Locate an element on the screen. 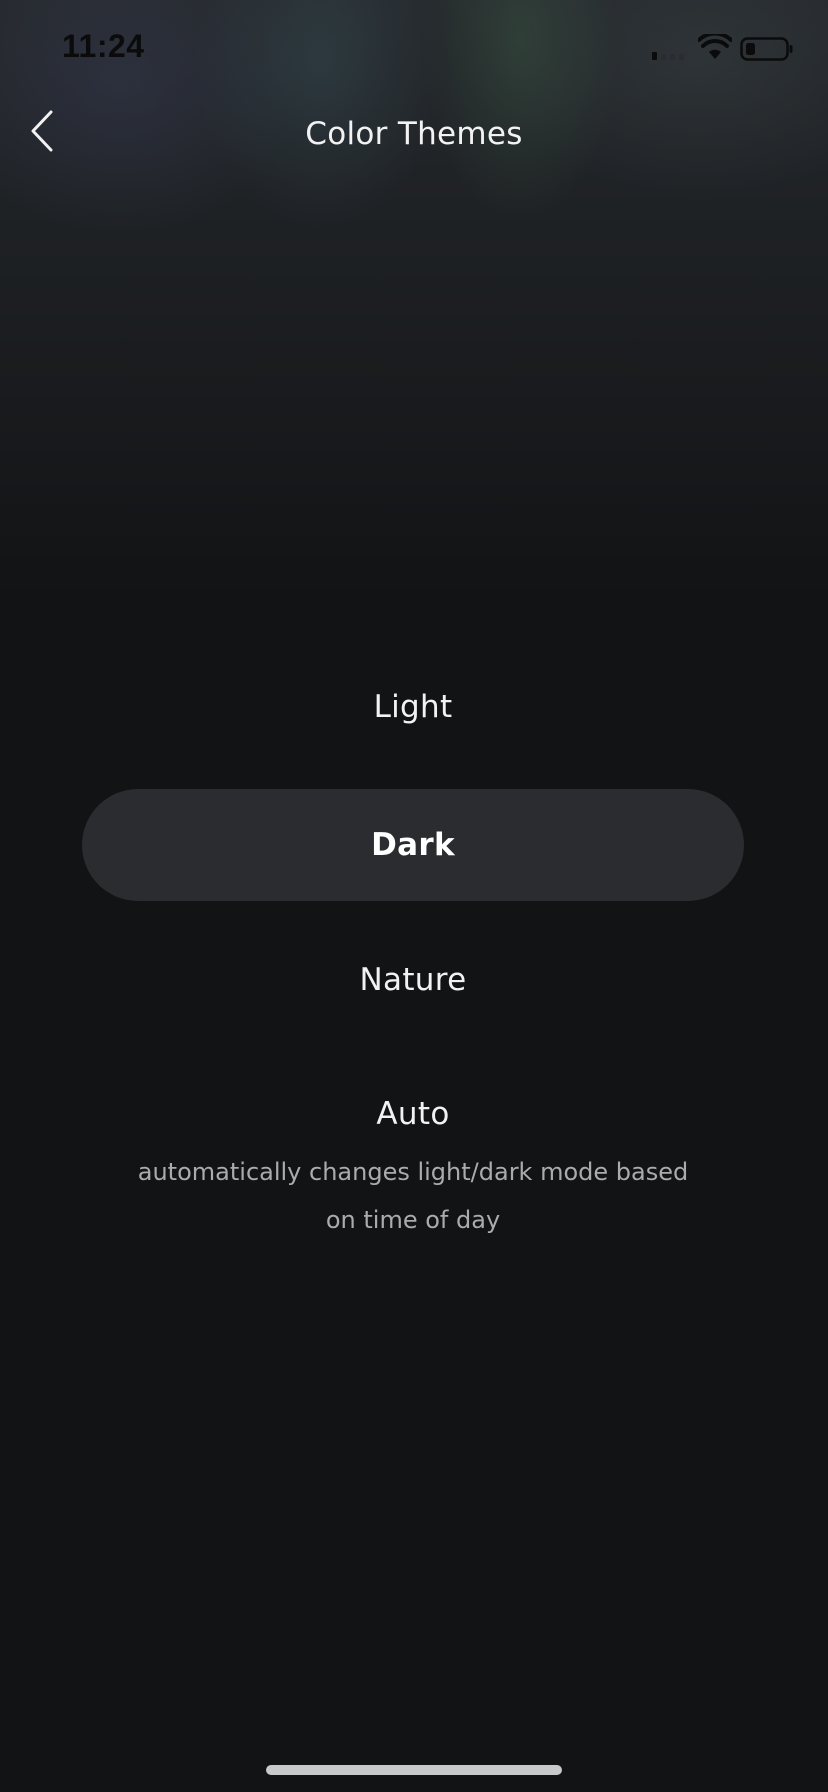 The height and width of the screenshot is (1792, 828). theme-label: Auto is located at coordinates (413, 1114).